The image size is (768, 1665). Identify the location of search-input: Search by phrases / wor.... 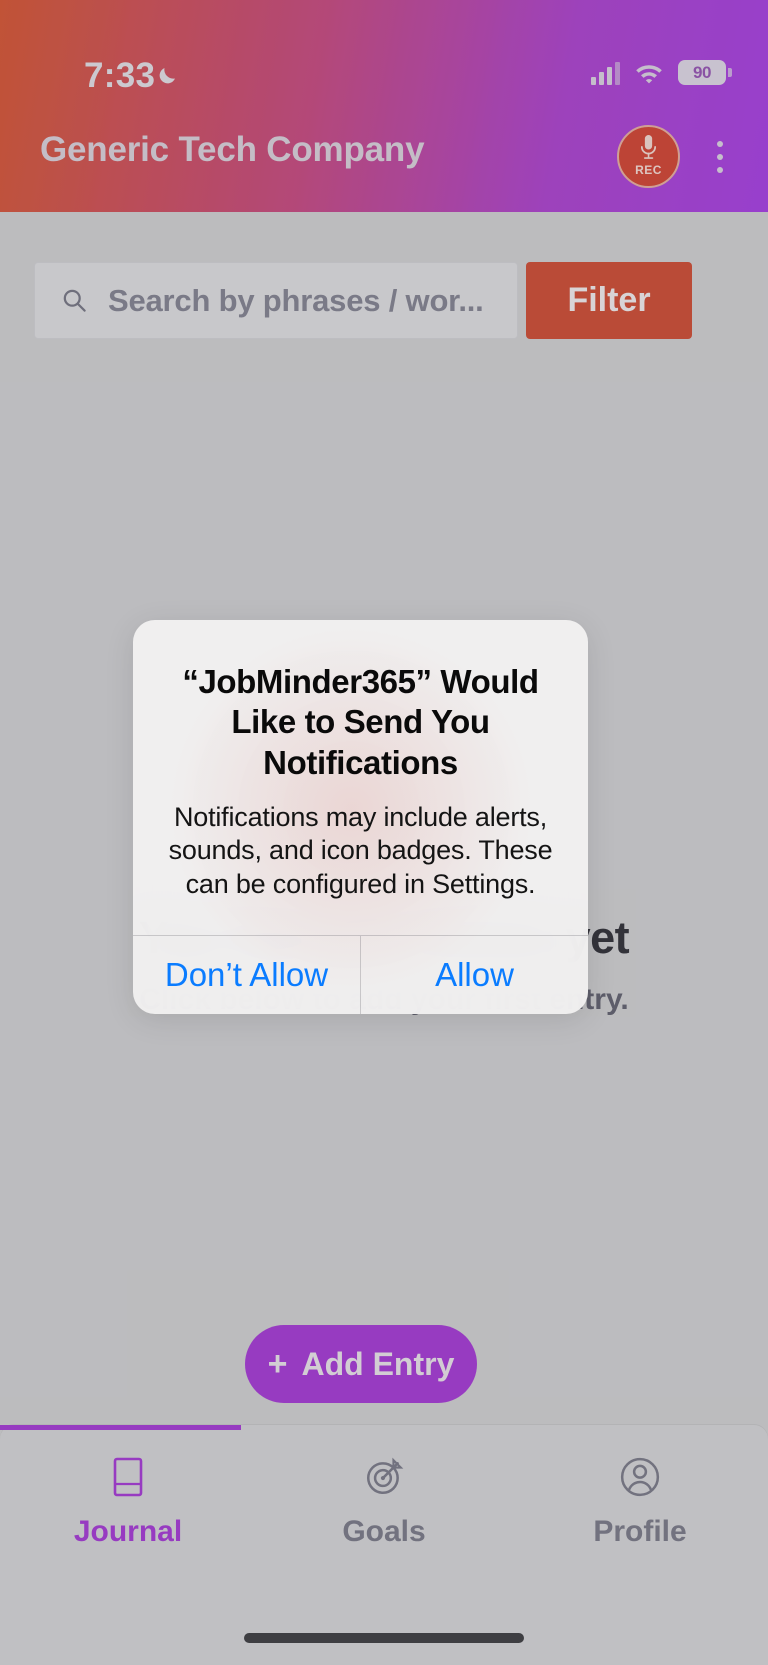
(276, 300).